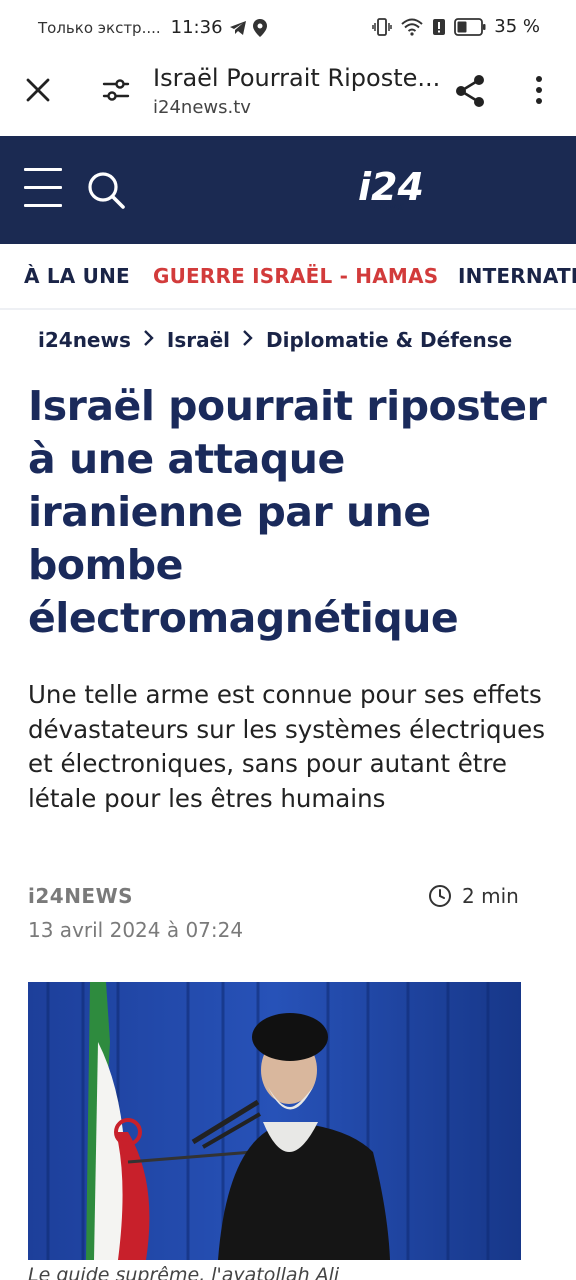 Image resolution: width=576 pixels, height=1280 pixels. Describe the element at coordinates (44, 190) in the screenshot. I see `menu-icon` at that location.